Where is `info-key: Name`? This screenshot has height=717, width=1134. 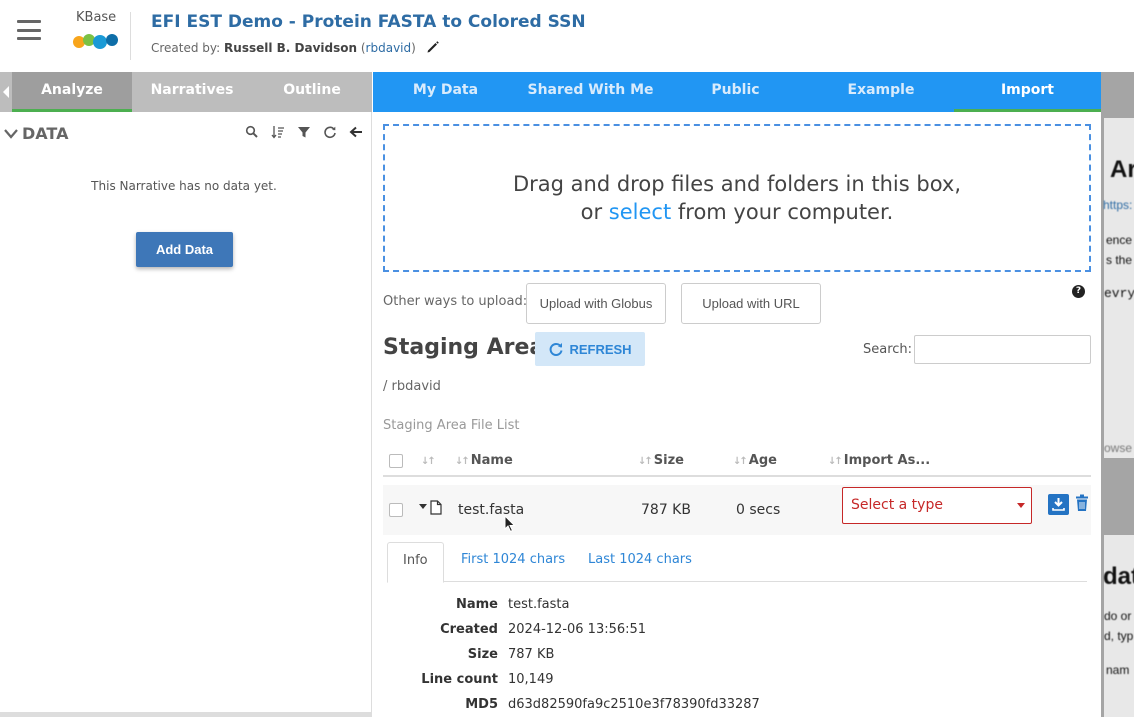
info-key: Name is located at coordinates (476, 604).